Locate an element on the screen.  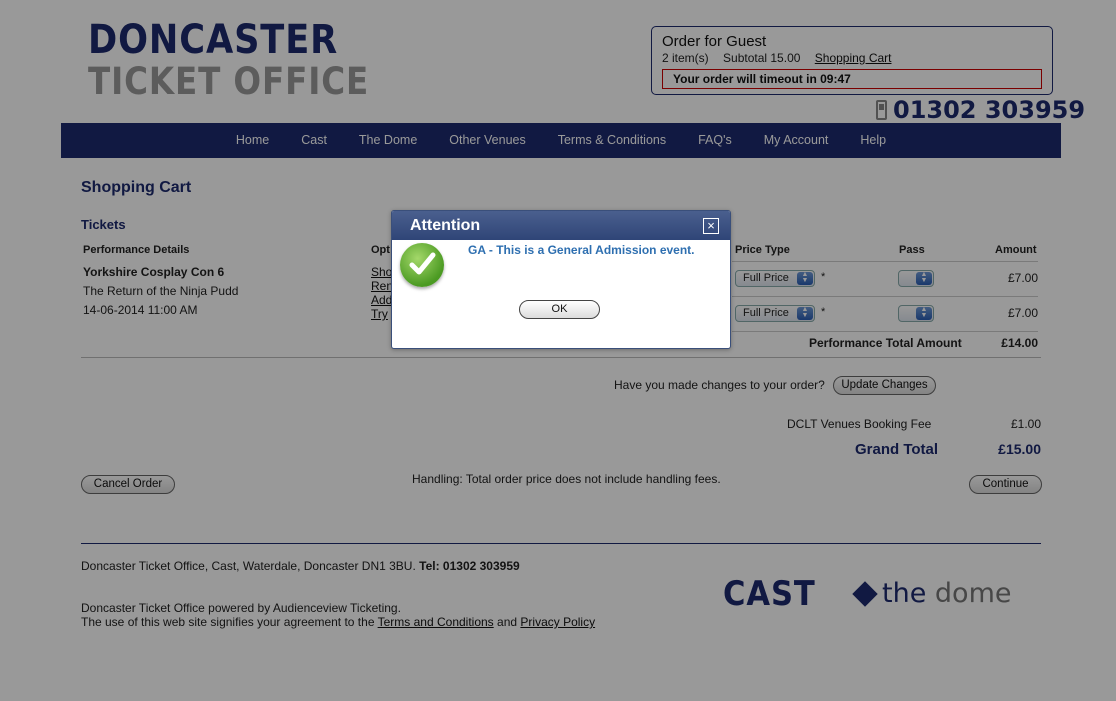
ok-button: OK is located at coordinates (559, 309).